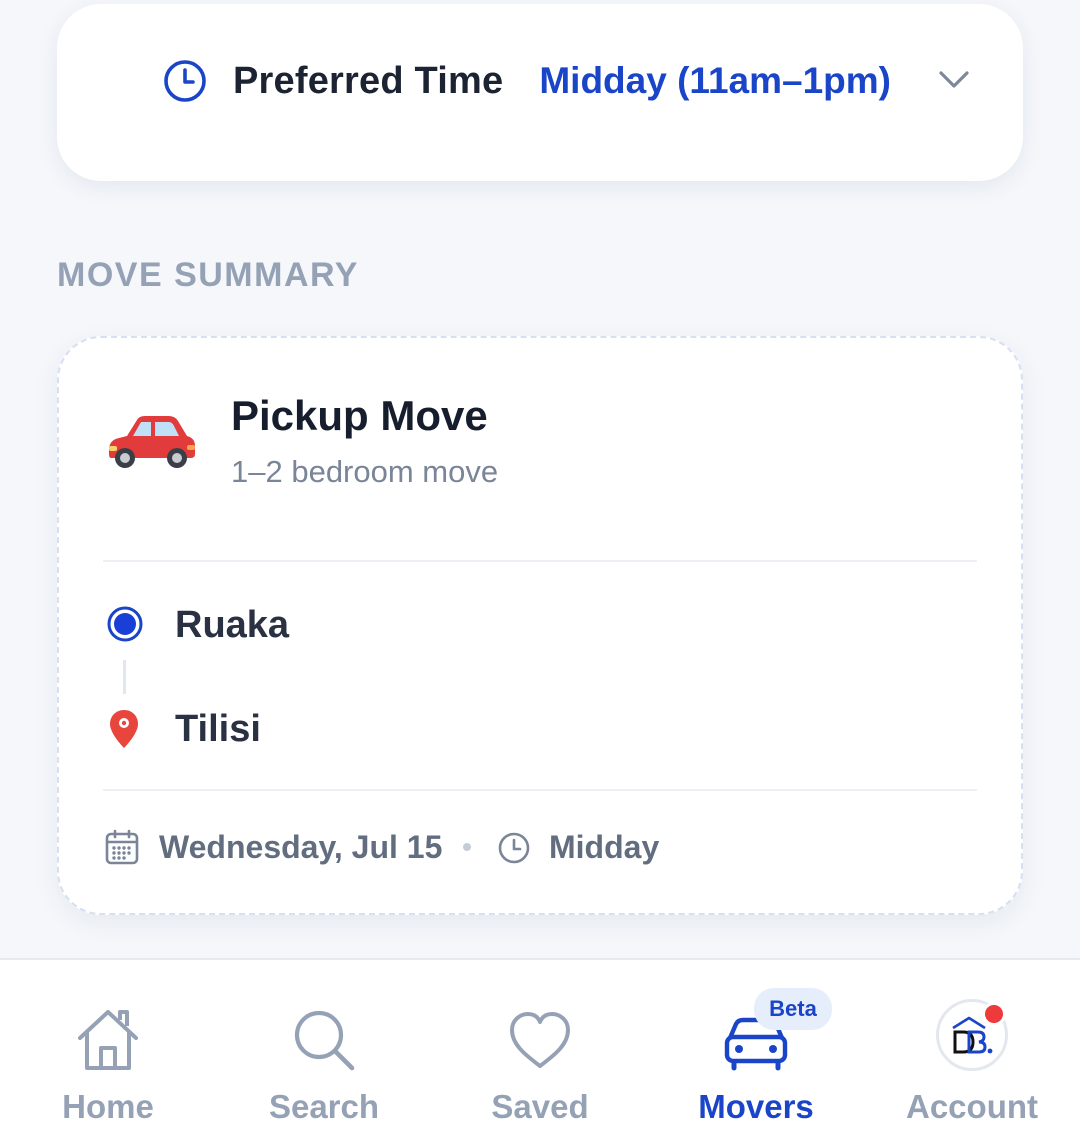 The height and width of the screenshot is (1139, 1080). What do you see at coordinates (954, 79) in the screenshot?
I see `chevron-down-icon` at bounding box center [954, 79].